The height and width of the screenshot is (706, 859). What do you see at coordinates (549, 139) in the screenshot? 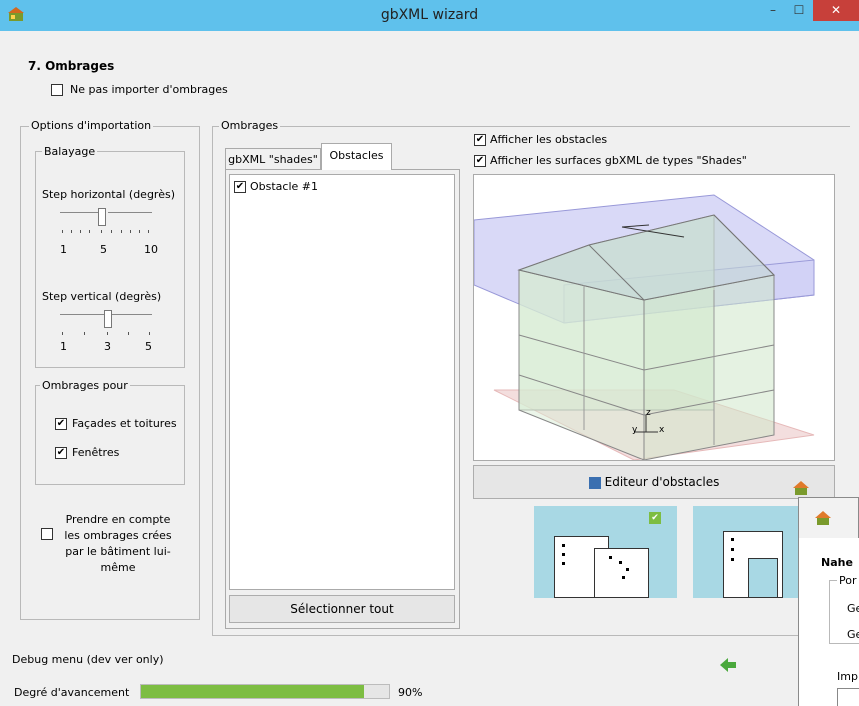
I see `show-obstacles-label: Afficher les obstacles` at bounding box center [549, 139].